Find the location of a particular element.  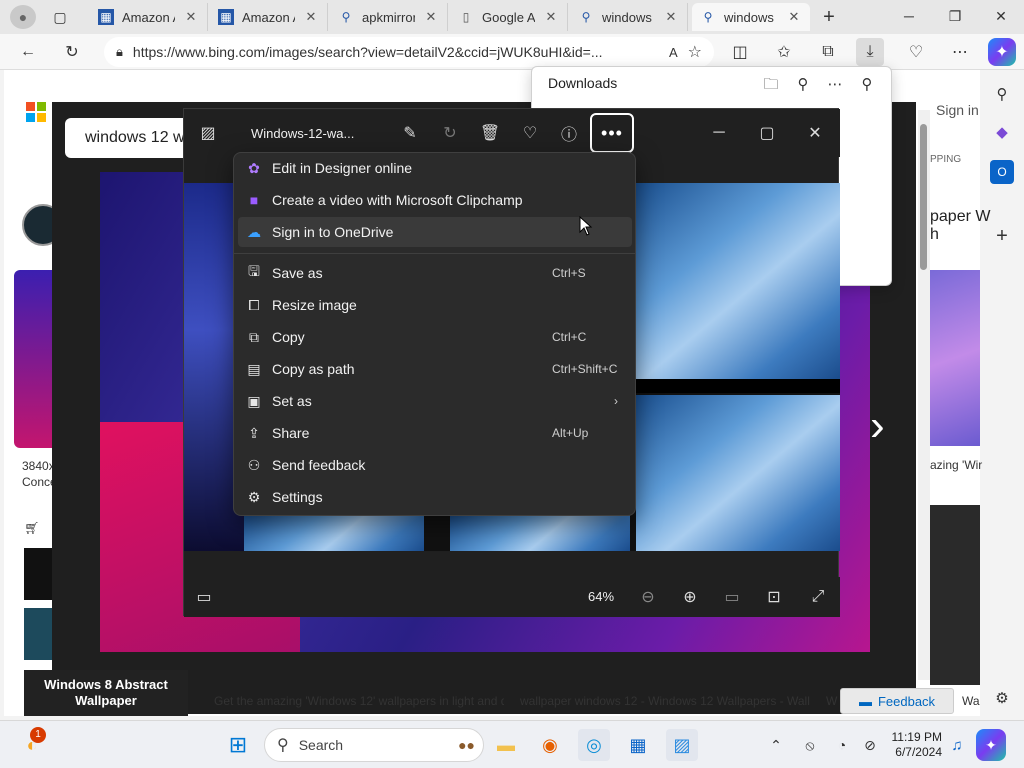

fullscreen-icon: ⤢ is located at coordinates (818, 597).